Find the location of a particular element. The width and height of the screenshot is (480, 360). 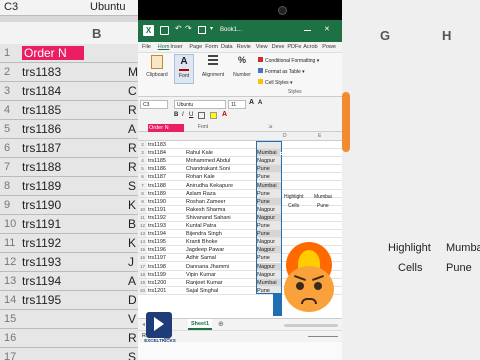

tab-revie: Revie is located at coordinates (244, 47).